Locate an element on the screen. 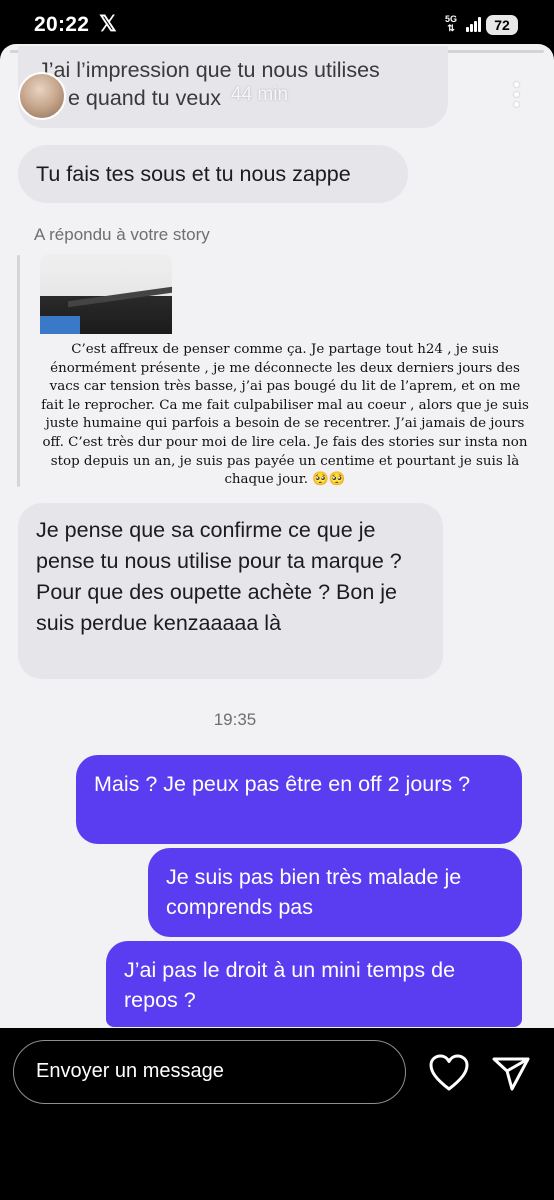 Image resolution: width=554 pixels, height=1200 pixels. message-input: Envoyer un message is located at coordinates (209, 1072).